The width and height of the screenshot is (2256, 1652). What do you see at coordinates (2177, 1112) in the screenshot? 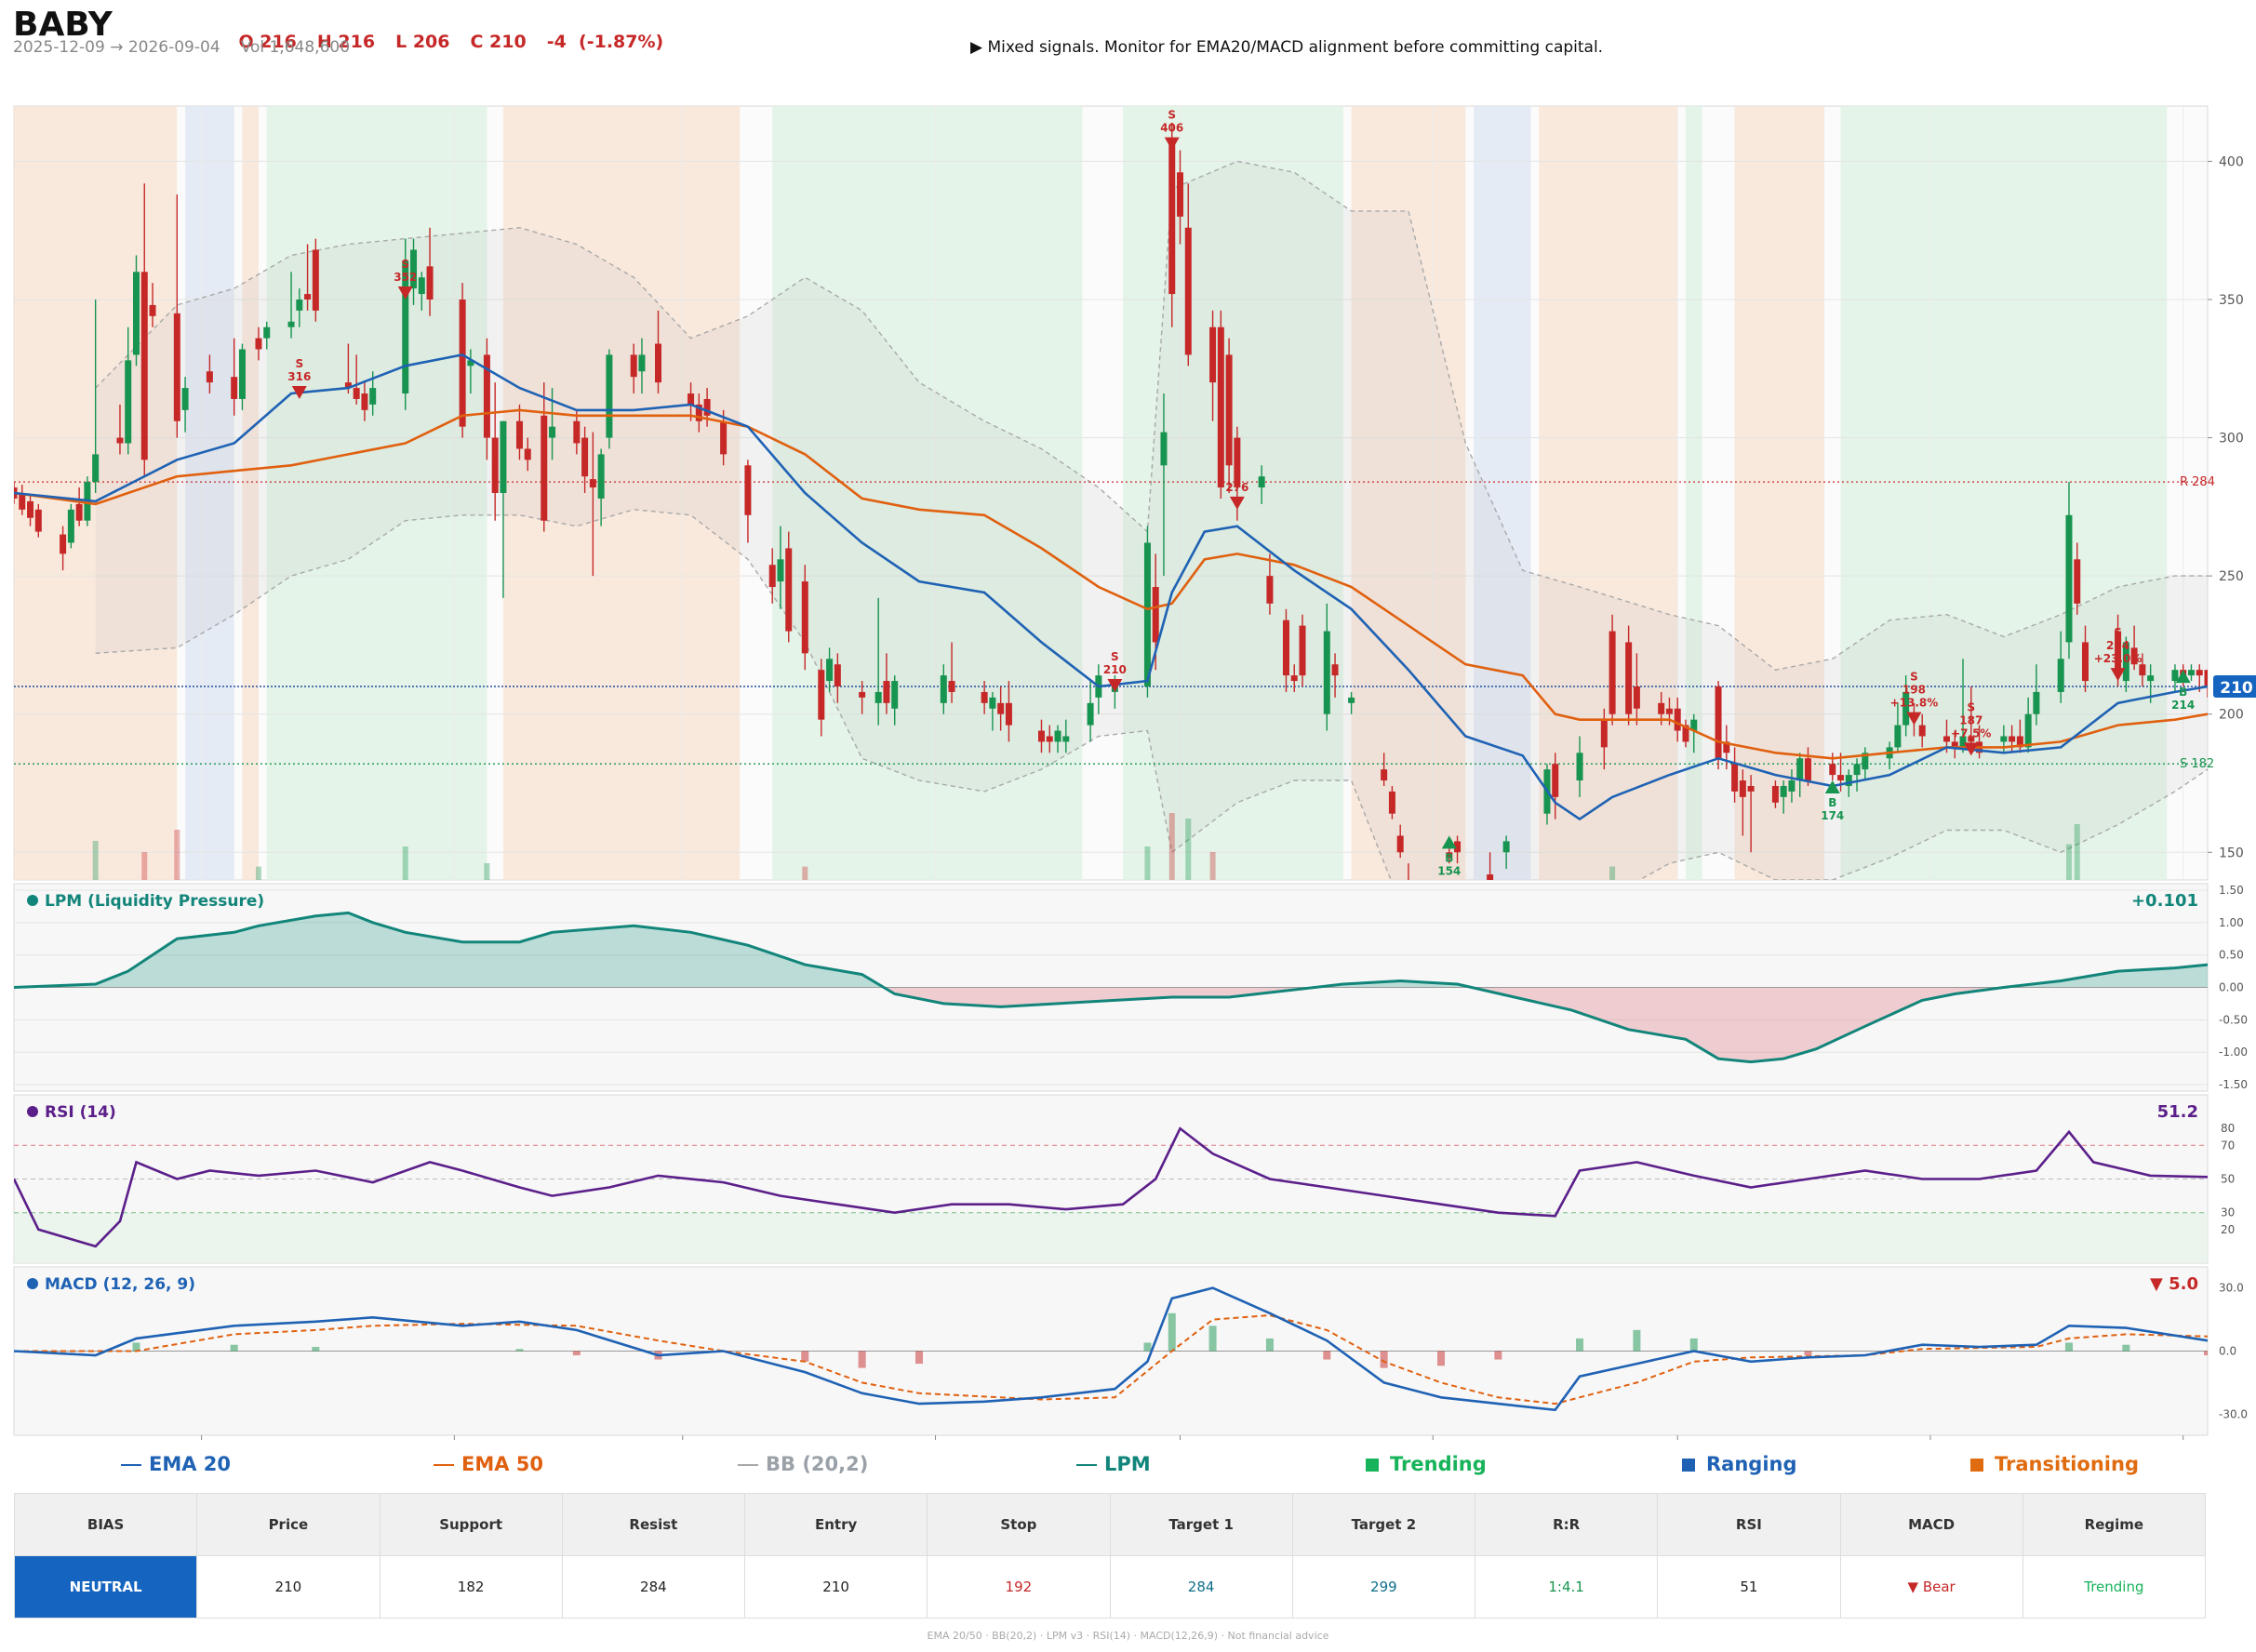
I see `rsi-value: 51.2` at bounding box center [2177, 1112].